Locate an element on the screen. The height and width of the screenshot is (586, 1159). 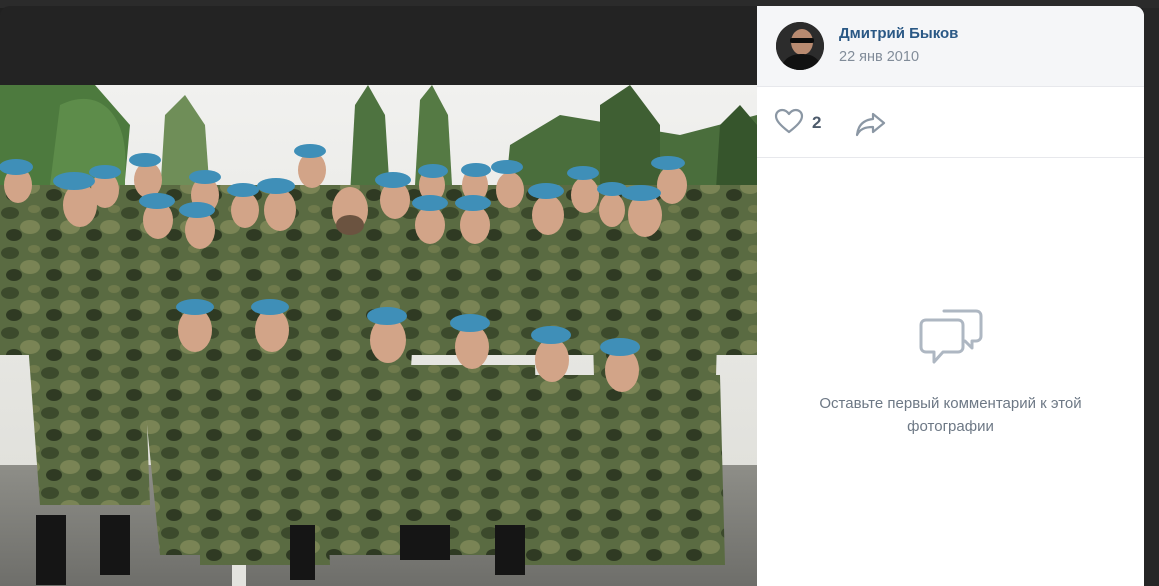
author-avatar is located at coordinates (800, 46).